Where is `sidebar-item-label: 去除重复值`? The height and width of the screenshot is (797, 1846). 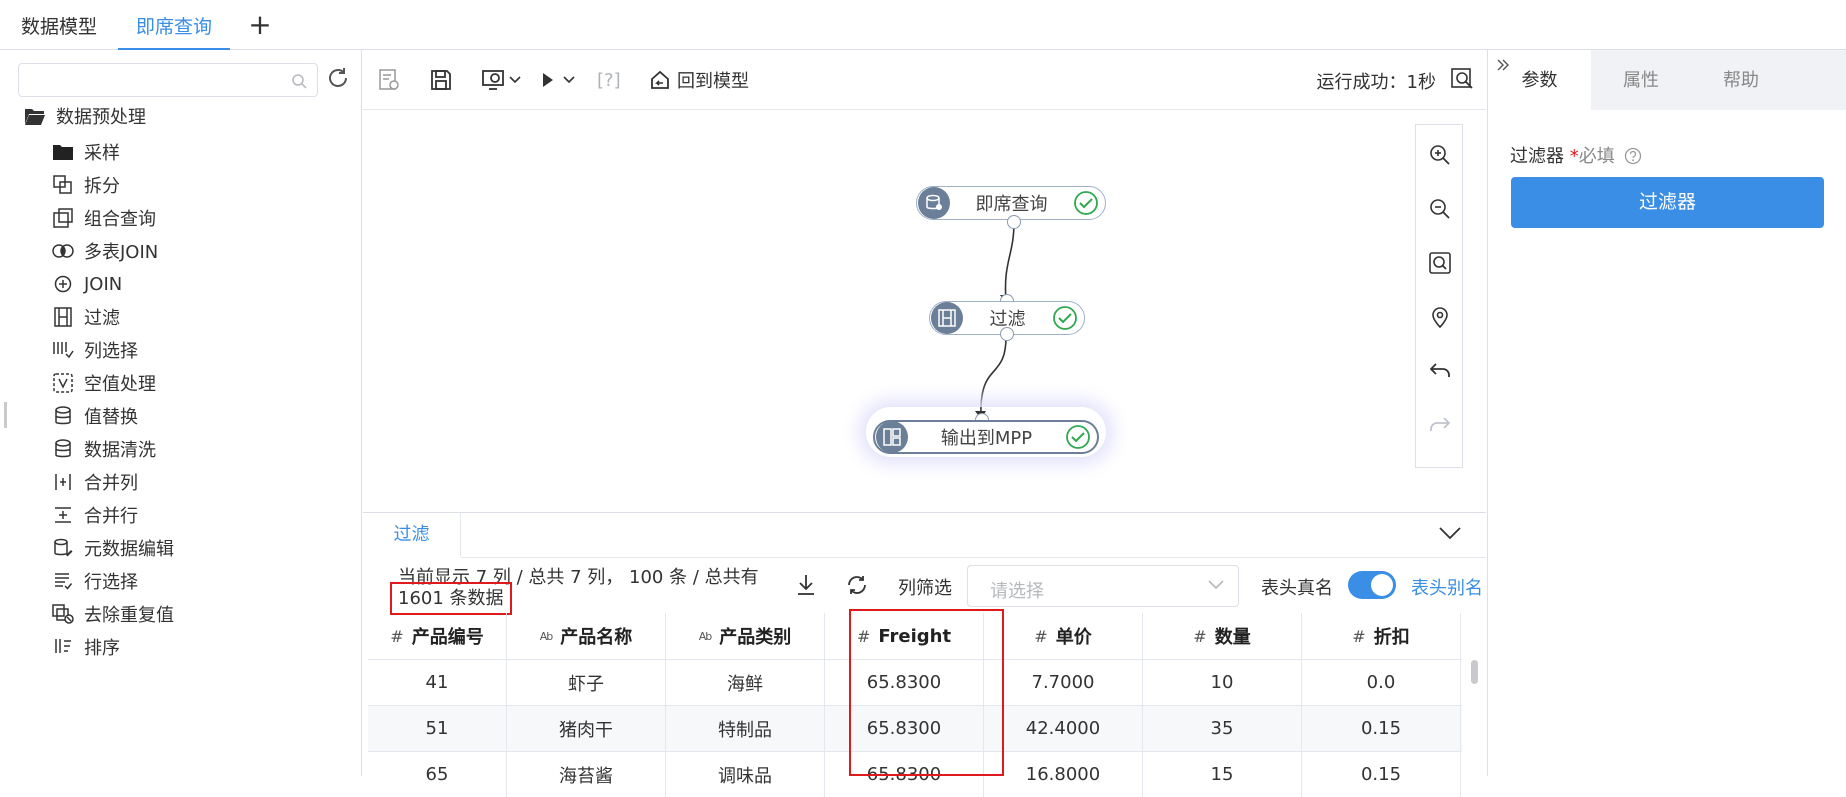 sidebar-item-label: 去除重复值 is located at coordinates (129, 615).